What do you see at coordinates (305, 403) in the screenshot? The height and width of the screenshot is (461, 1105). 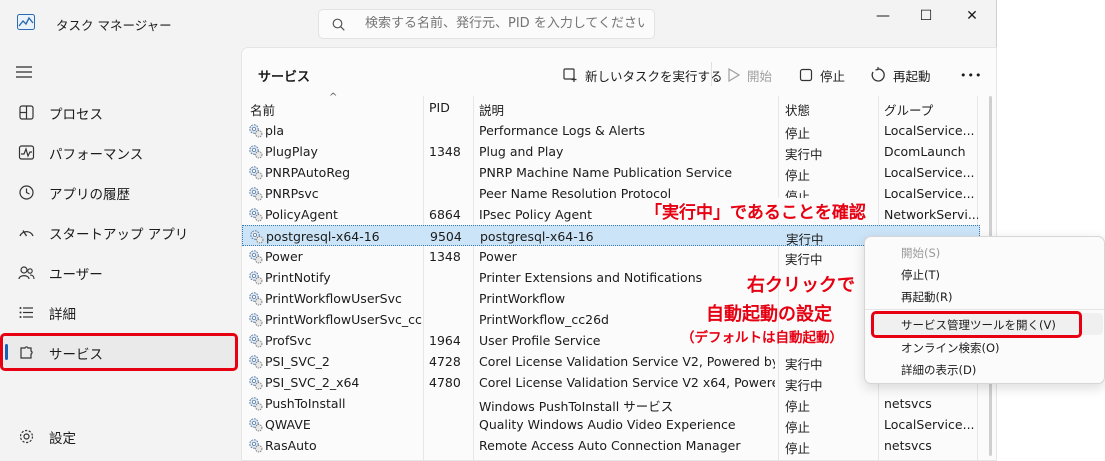 I see `service-name: PushToInstall` at bounding box center [305, 403].